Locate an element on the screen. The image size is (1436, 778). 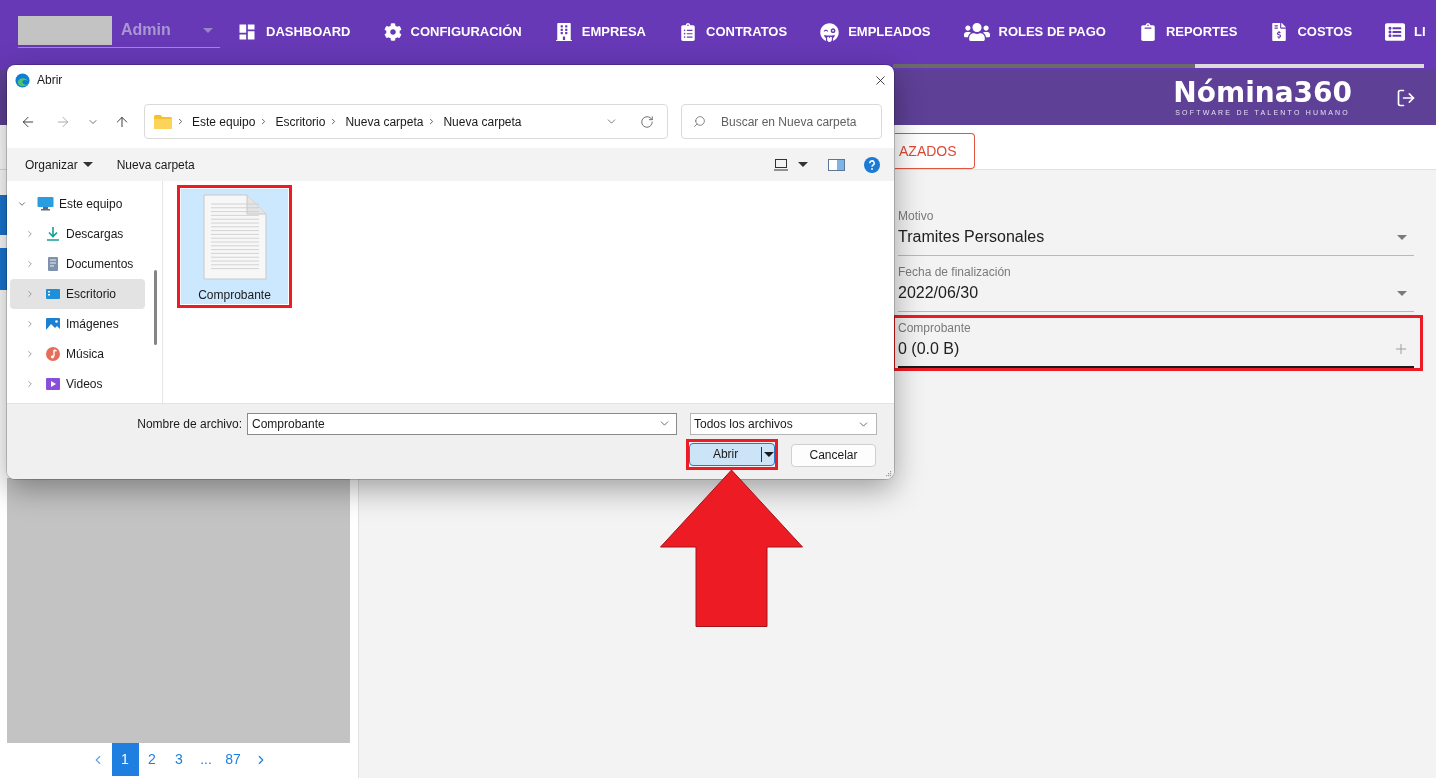
panel-icon is located at coordinates (836, 164).